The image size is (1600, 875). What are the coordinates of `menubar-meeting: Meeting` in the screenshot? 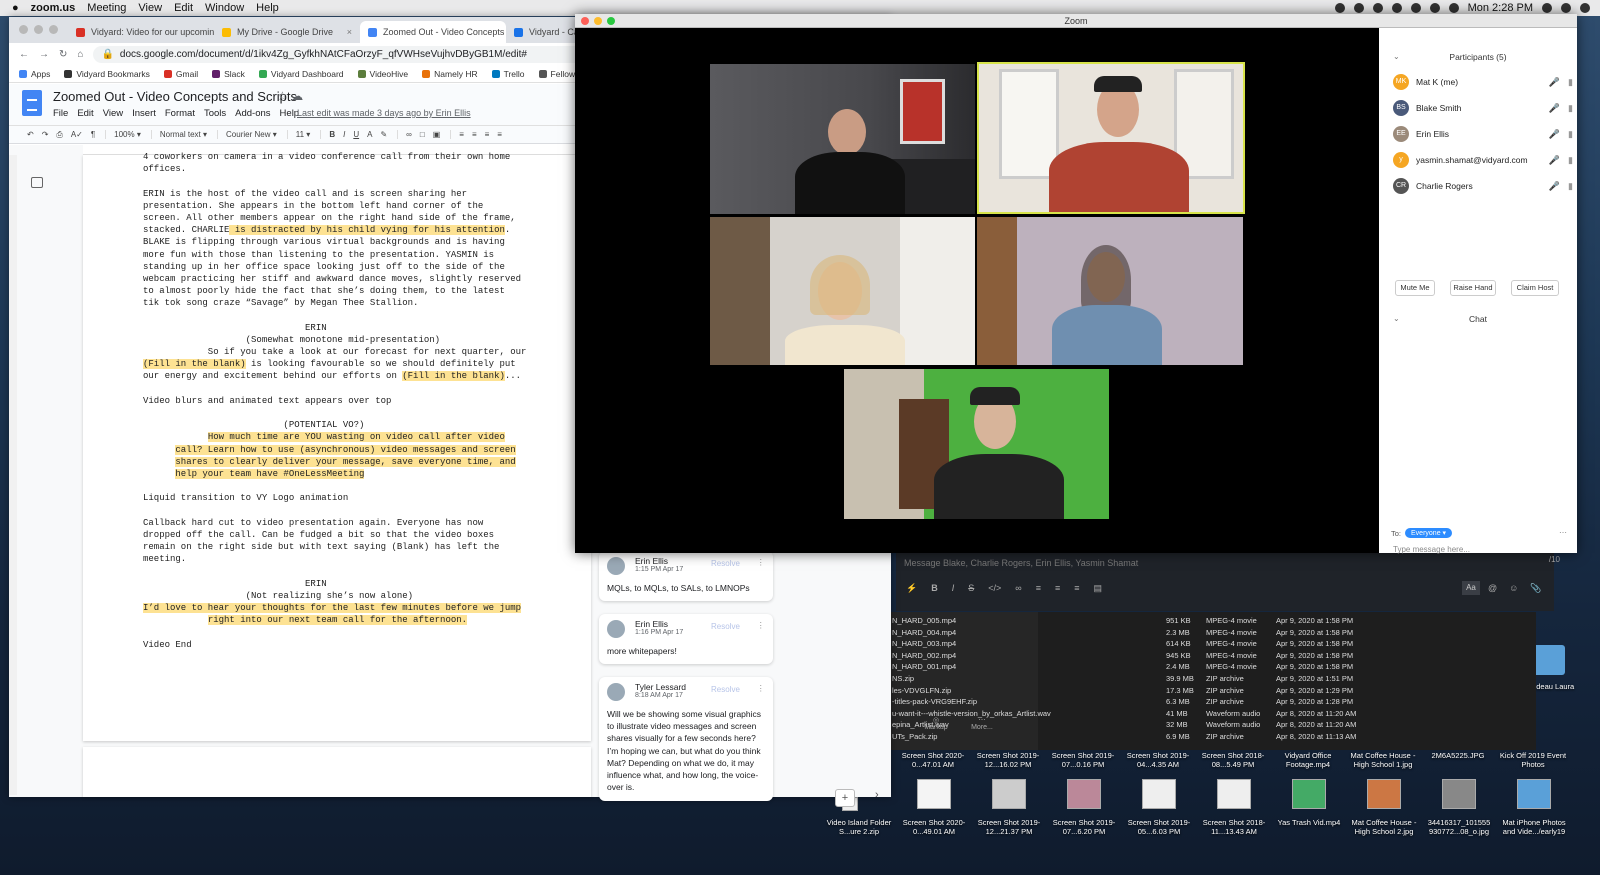 It's located at (106, 8).